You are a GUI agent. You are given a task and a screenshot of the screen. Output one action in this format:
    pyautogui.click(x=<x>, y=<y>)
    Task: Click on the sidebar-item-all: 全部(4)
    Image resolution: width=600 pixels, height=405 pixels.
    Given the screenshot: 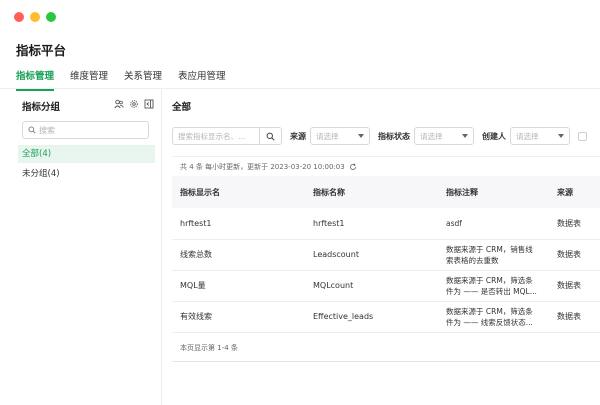 What is the action you would take?
    pyautogui.click(x=86, y=154)
    